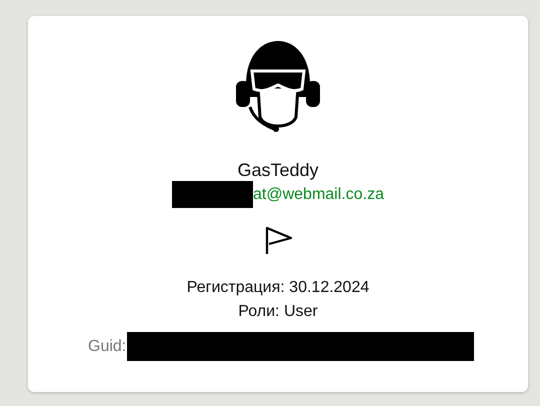  I want to click on roles-text: Роли: User, so click(278, 312).